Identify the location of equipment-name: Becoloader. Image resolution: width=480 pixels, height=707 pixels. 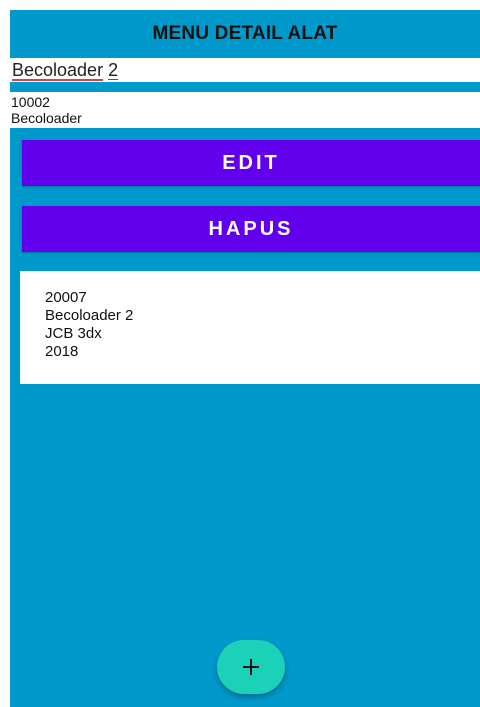
(46, 118).